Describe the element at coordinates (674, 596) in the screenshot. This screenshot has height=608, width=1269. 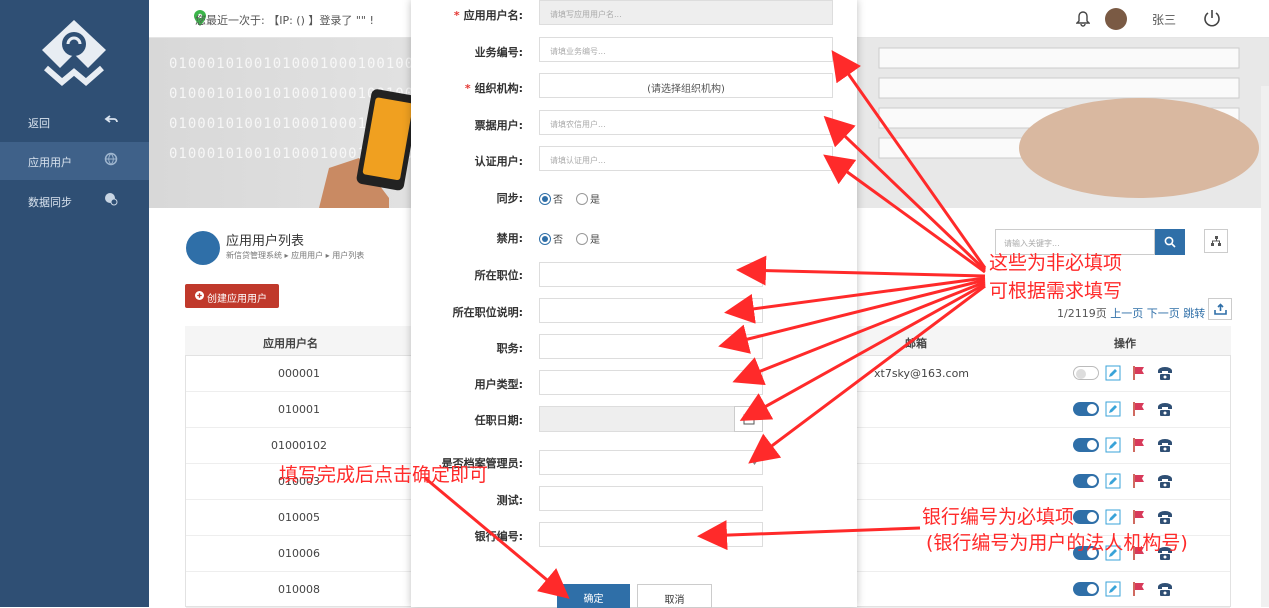
I see `cancel-button: 取消` at that location.